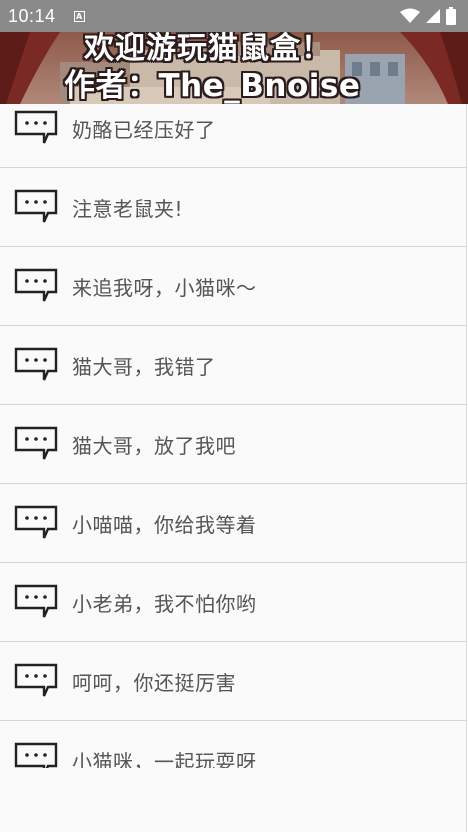 The image size is (468, 832). I want to click on list-item: 小喵喵，你给我等着, so click(233, 523).